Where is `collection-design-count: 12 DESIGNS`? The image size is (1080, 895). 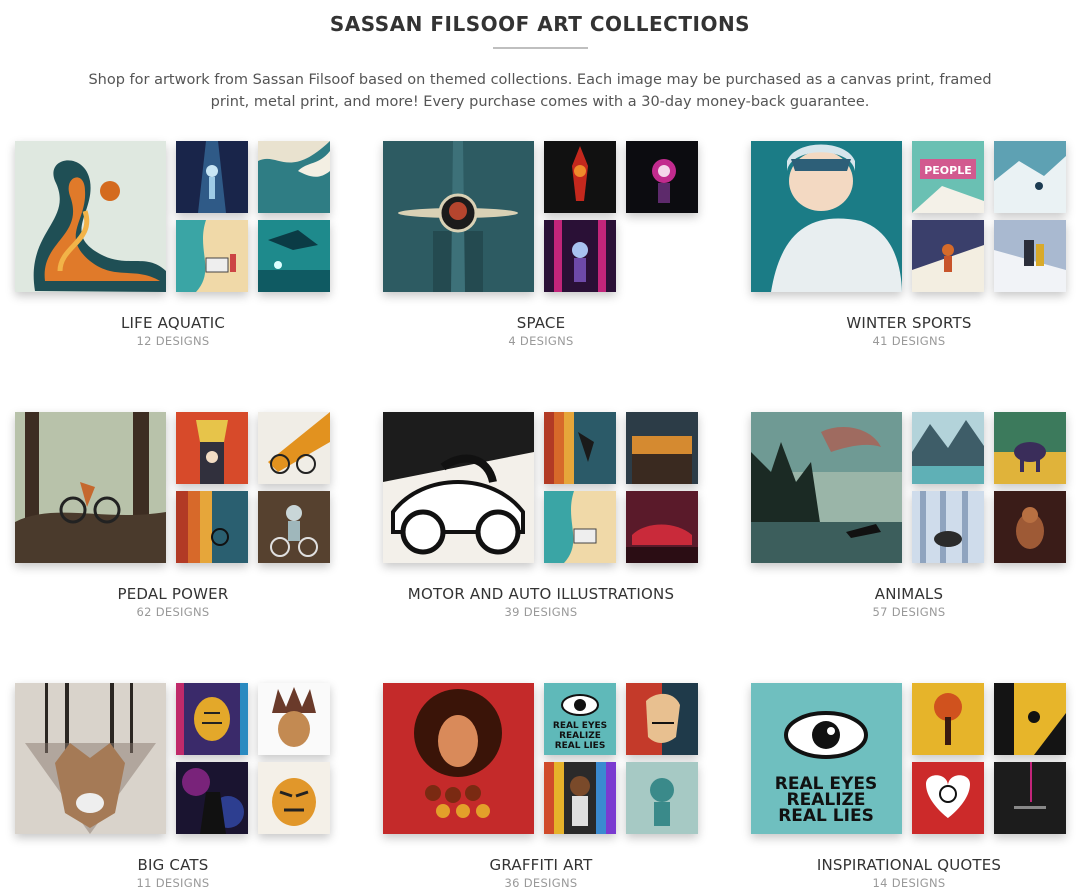 collection-design-count: 12 DESIGNS is located at coordinates (173, 341).